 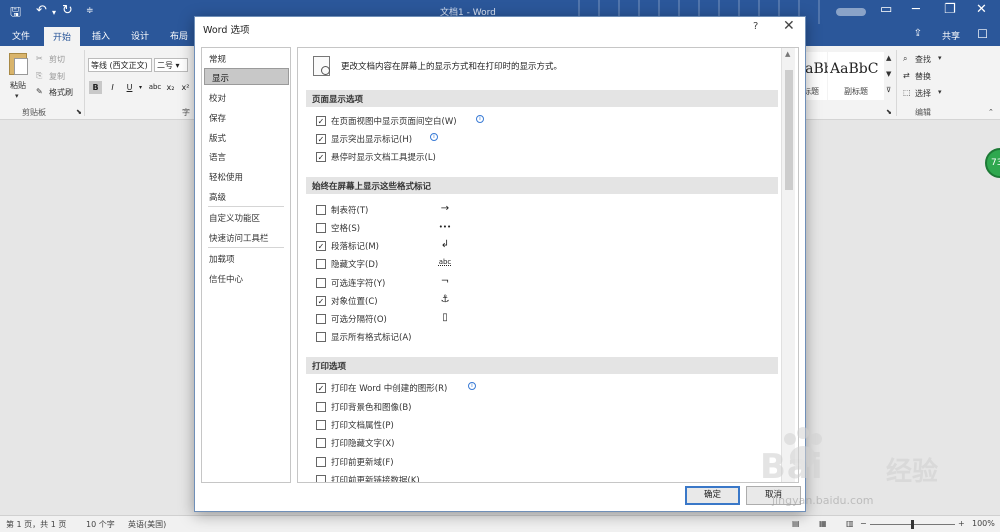 What do you see at coordinates (445, 227) in the screenshot?
I see `space-mark-icon: •••` at bounding box center [445, 227].